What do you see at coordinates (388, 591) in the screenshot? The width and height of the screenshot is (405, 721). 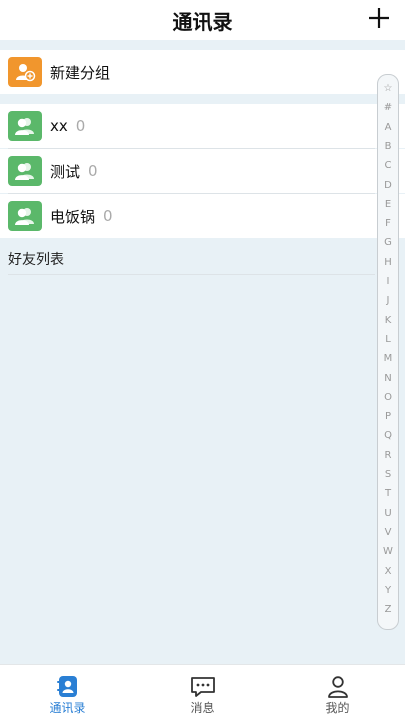 I see `index-letter: Y` at bounding box center [388, 591].